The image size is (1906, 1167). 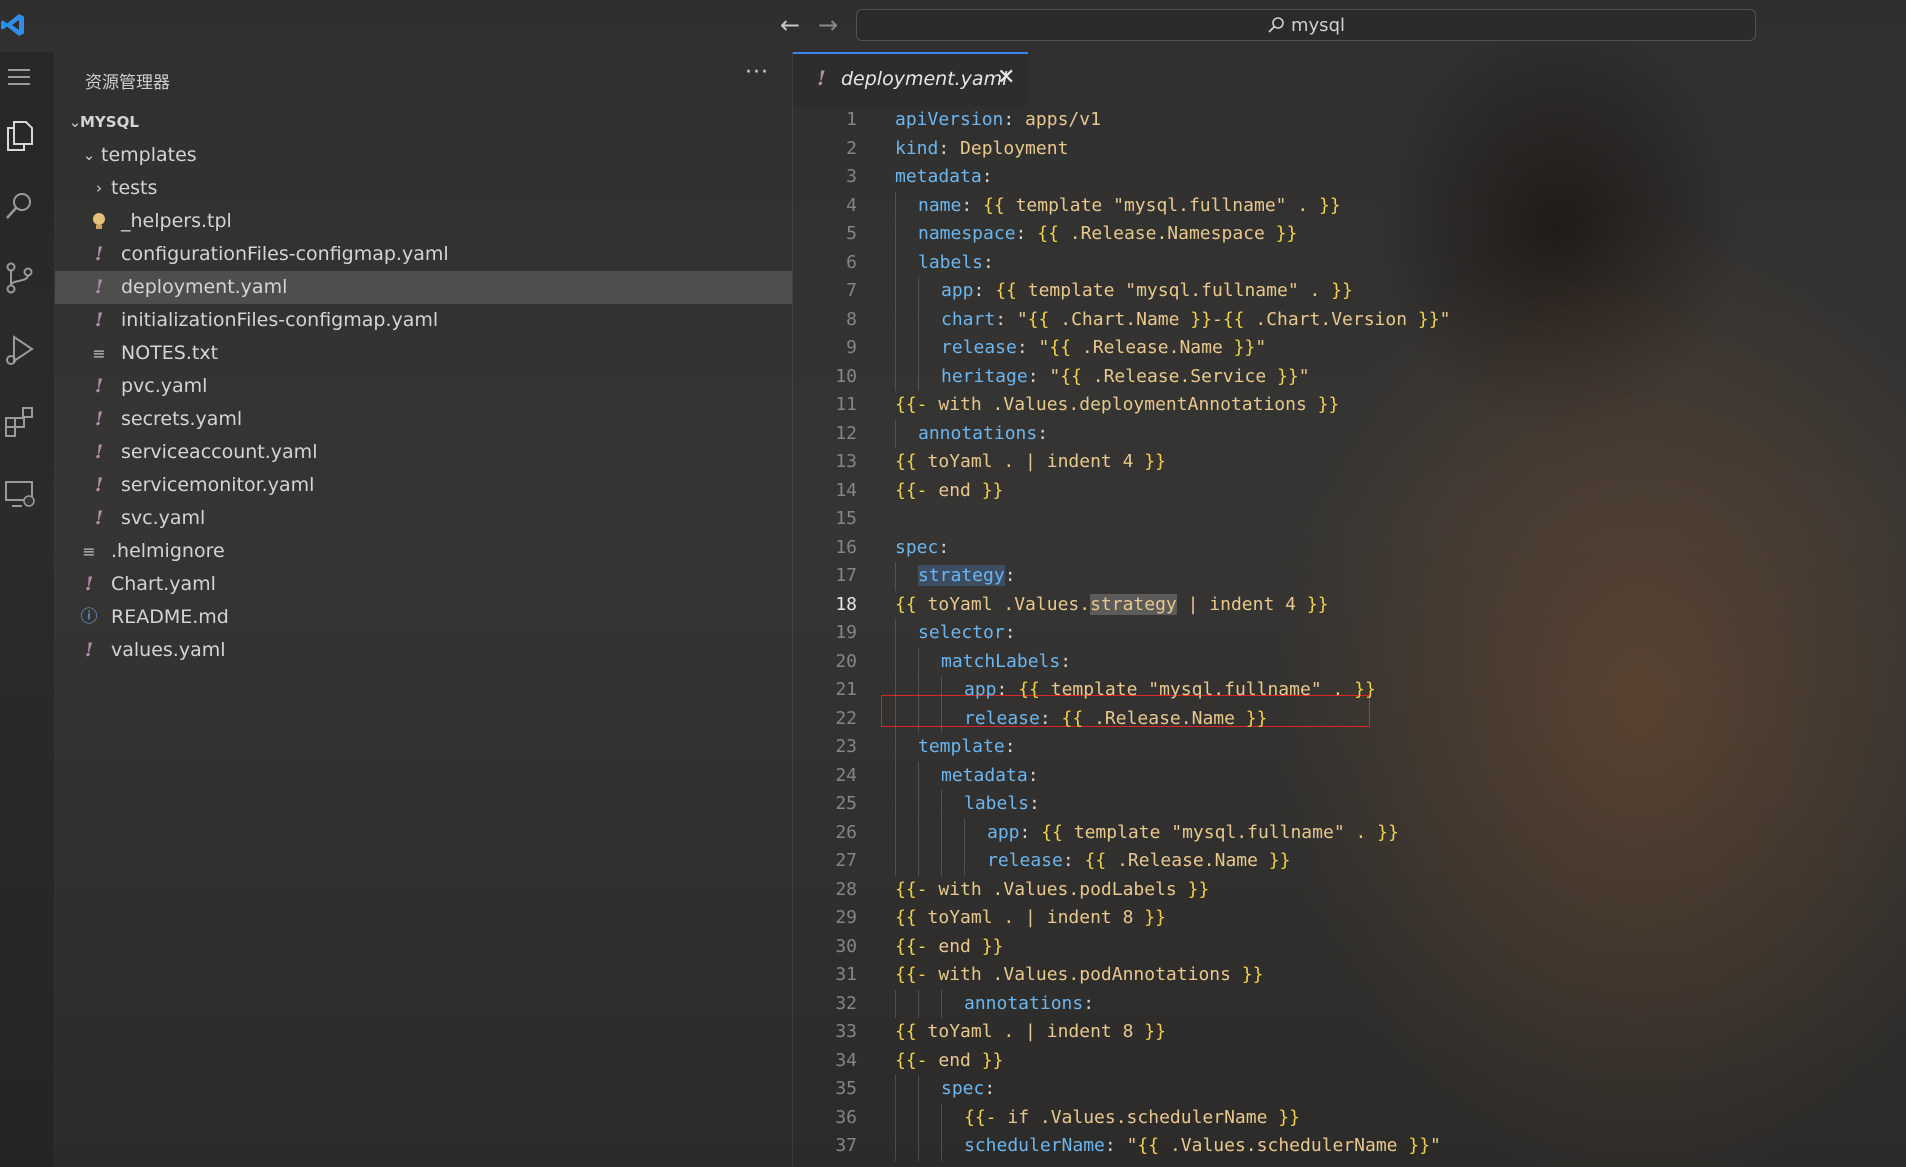 What do you see at coordinates (423, 617) in the screenshot?
I see `tree-item: ⓘ README.md` at bounding box center [423, 617].